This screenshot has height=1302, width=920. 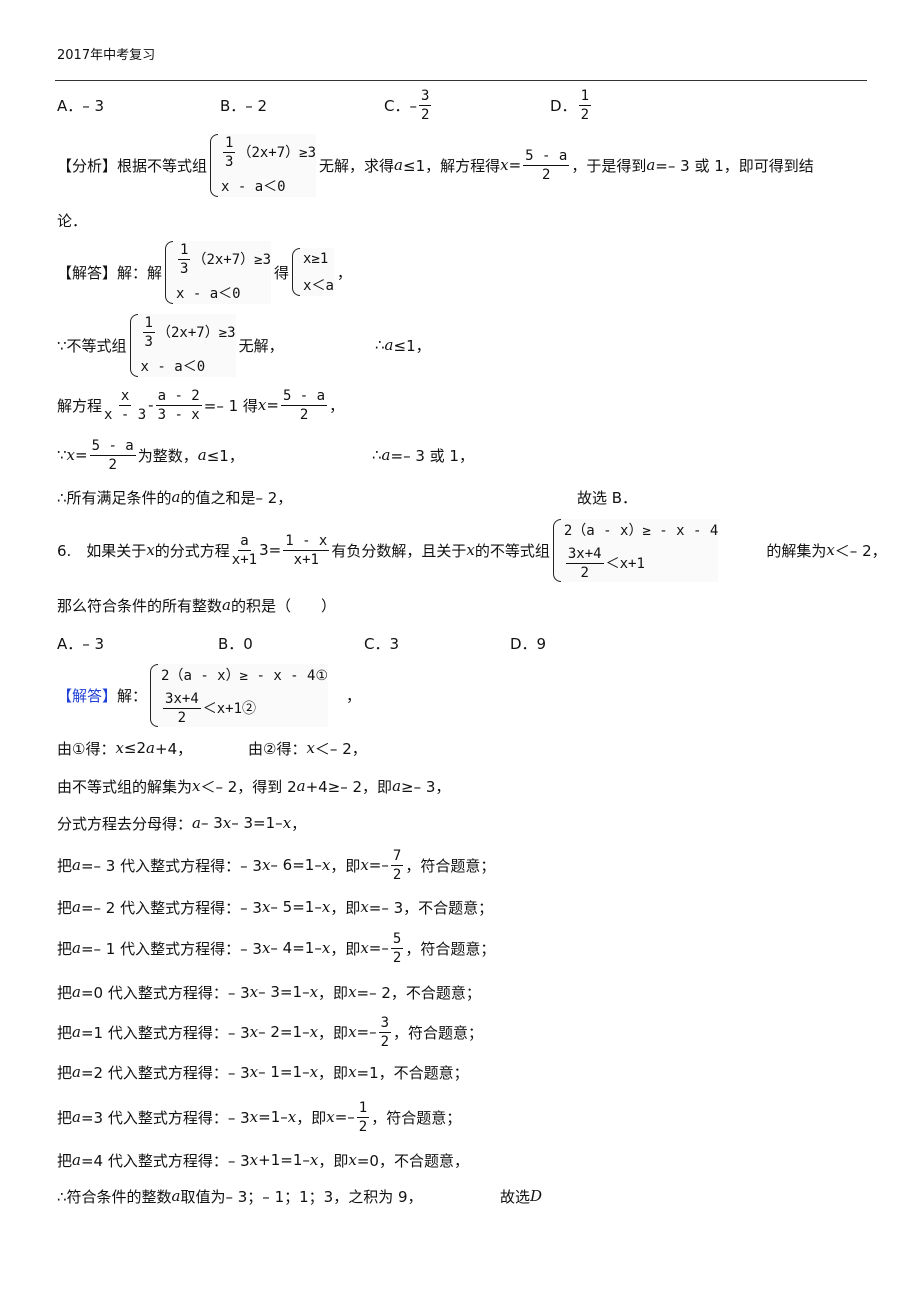 I want to click on text: =– 1 得, so click(x=230, y=405).